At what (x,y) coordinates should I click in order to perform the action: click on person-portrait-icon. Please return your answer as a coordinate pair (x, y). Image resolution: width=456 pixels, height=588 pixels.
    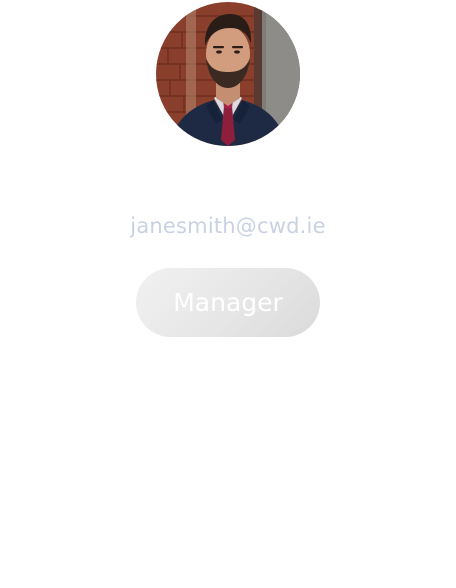
    Looking at the image, I should click on (228, 74).